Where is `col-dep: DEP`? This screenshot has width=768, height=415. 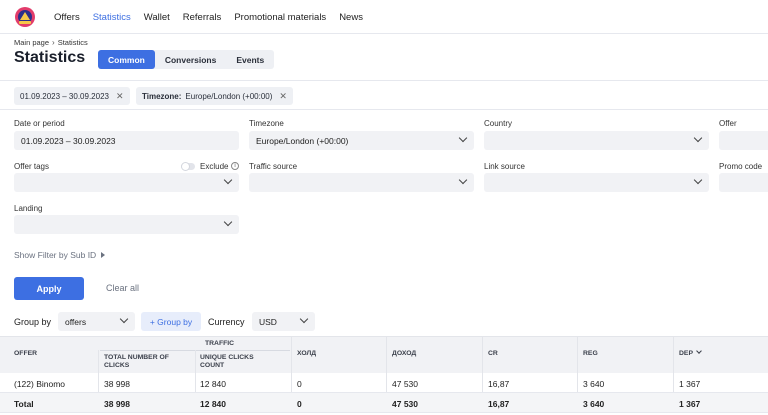 col-dep: DEP is located at coordinates (690, 353).